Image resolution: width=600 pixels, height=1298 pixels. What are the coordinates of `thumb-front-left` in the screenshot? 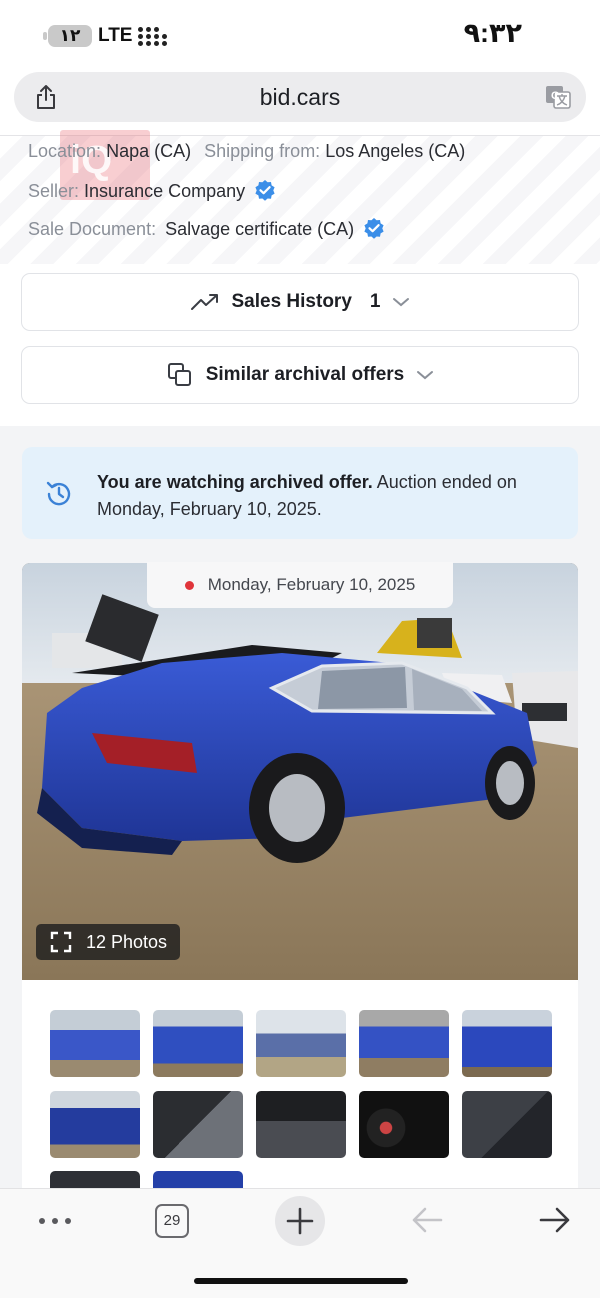 It's located at (95, 1043).